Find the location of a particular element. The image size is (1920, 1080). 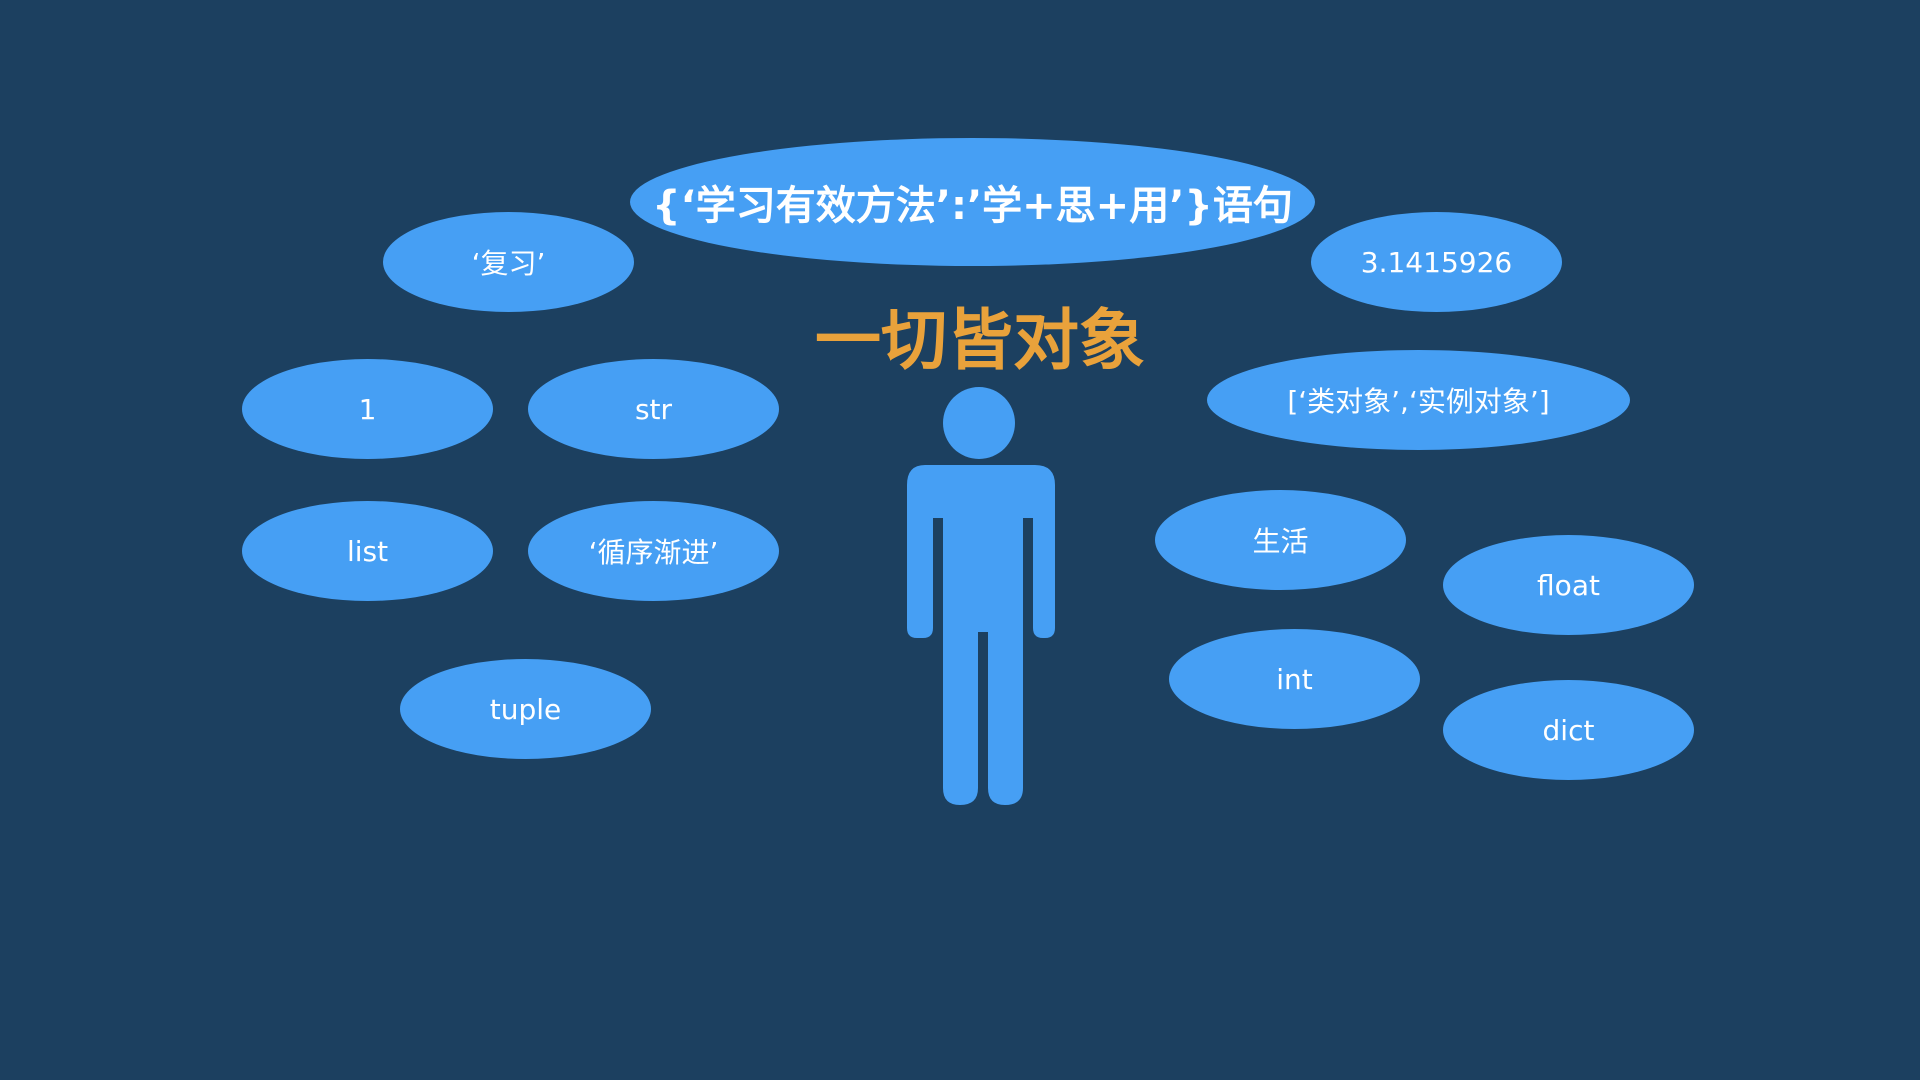

bubble-tuple-label: tuple is located at coordinates (525, 709).